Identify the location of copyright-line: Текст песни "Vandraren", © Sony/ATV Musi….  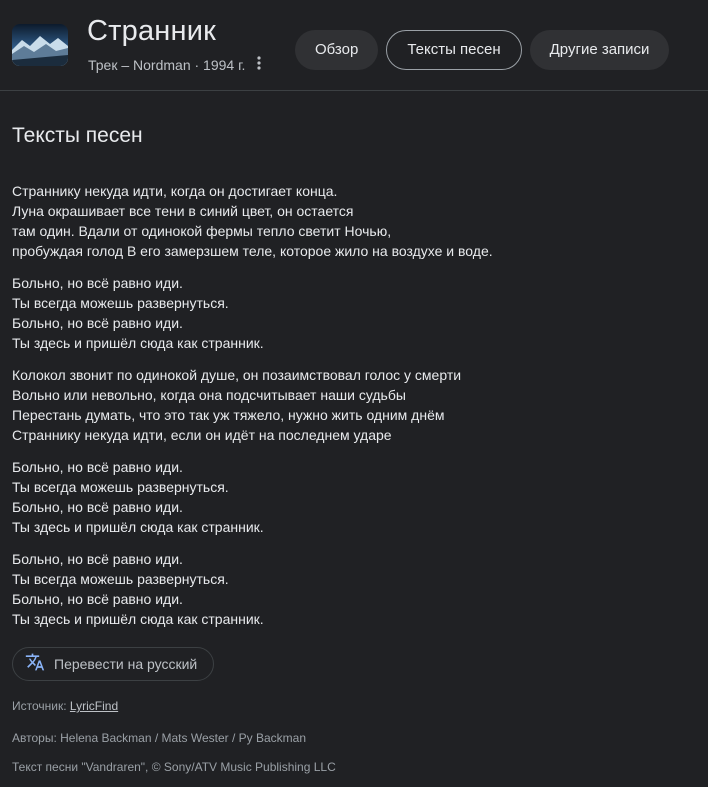
(174, 767).